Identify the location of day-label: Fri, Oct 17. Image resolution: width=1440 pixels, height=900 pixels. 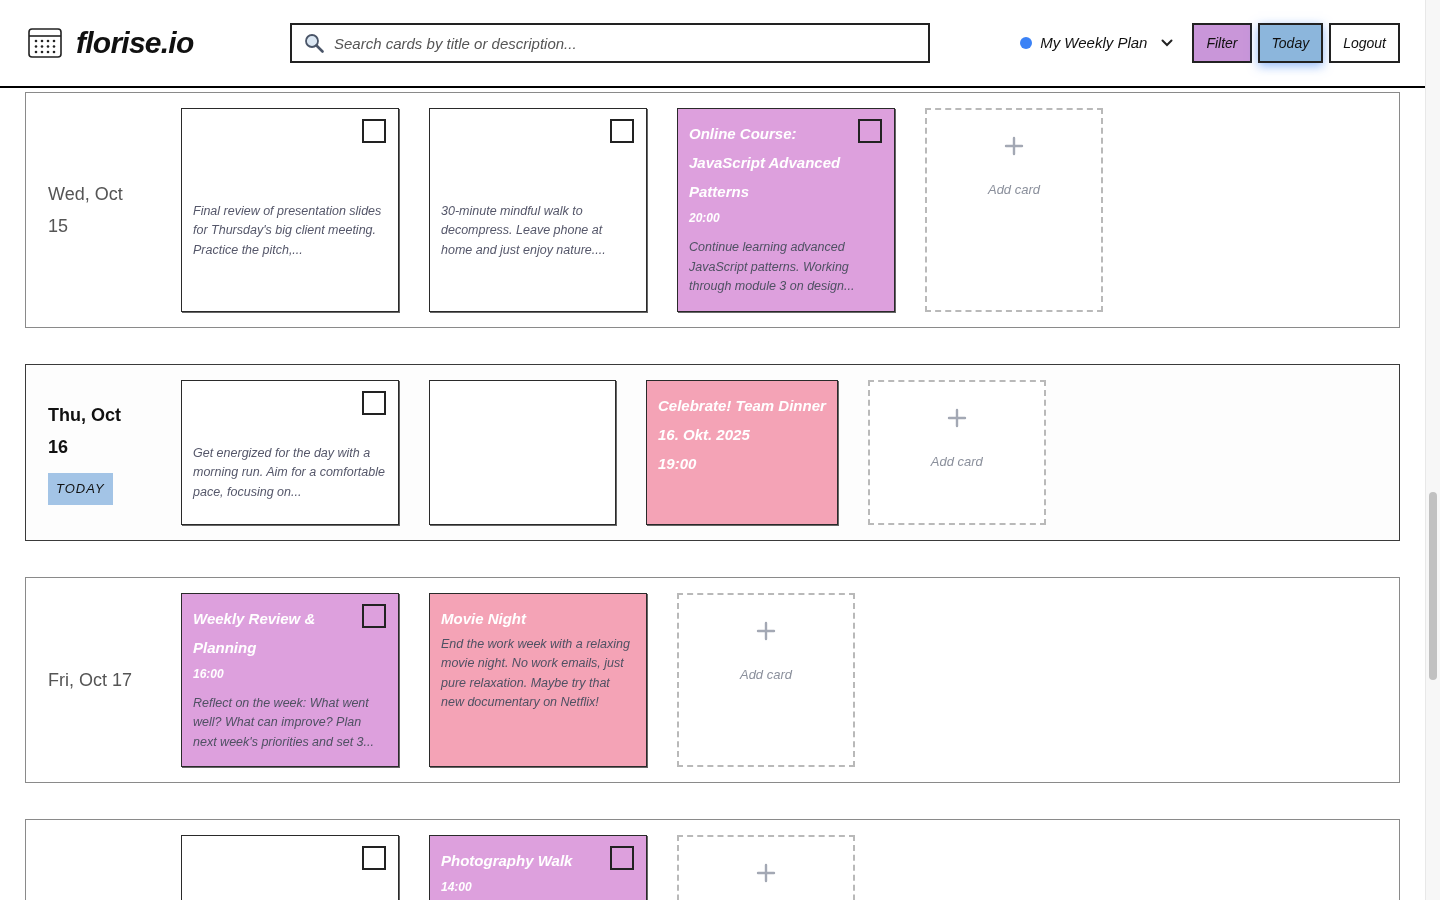
(90, 680).